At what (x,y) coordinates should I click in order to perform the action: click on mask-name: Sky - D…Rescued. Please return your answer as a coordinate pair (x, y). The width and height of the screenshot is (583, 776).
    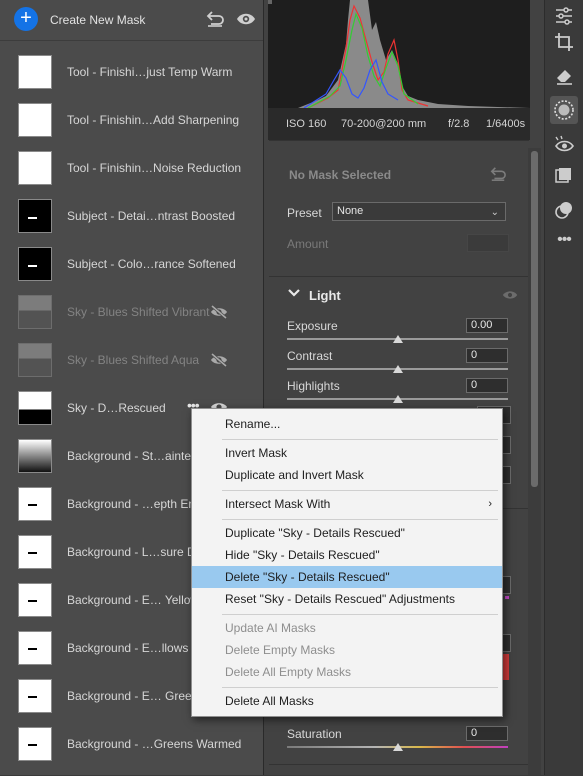
    Looking at the image, I should click on (116, 408).